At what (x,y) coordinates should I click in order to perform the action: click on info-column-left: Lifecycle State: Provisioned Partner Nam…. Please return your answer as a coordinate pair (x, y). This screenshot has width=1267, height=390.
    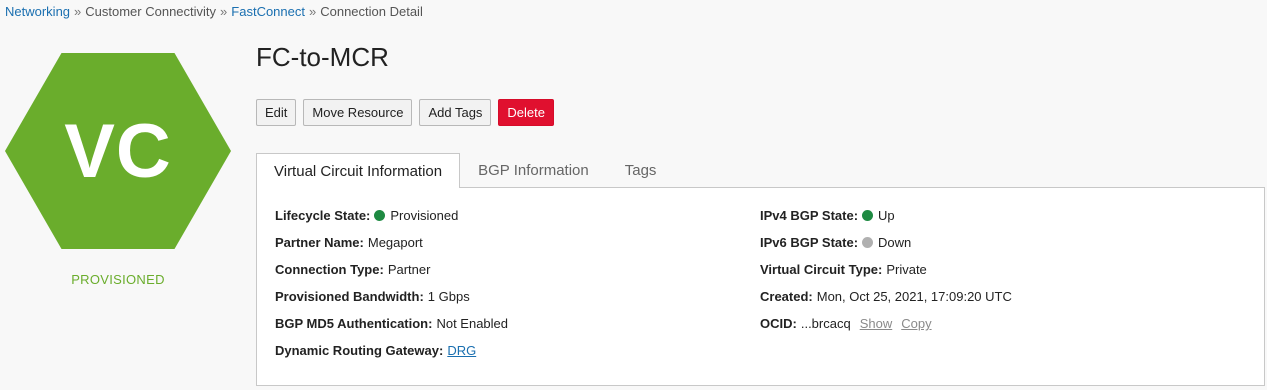
    Looking at the image, I should click on (391, 289).